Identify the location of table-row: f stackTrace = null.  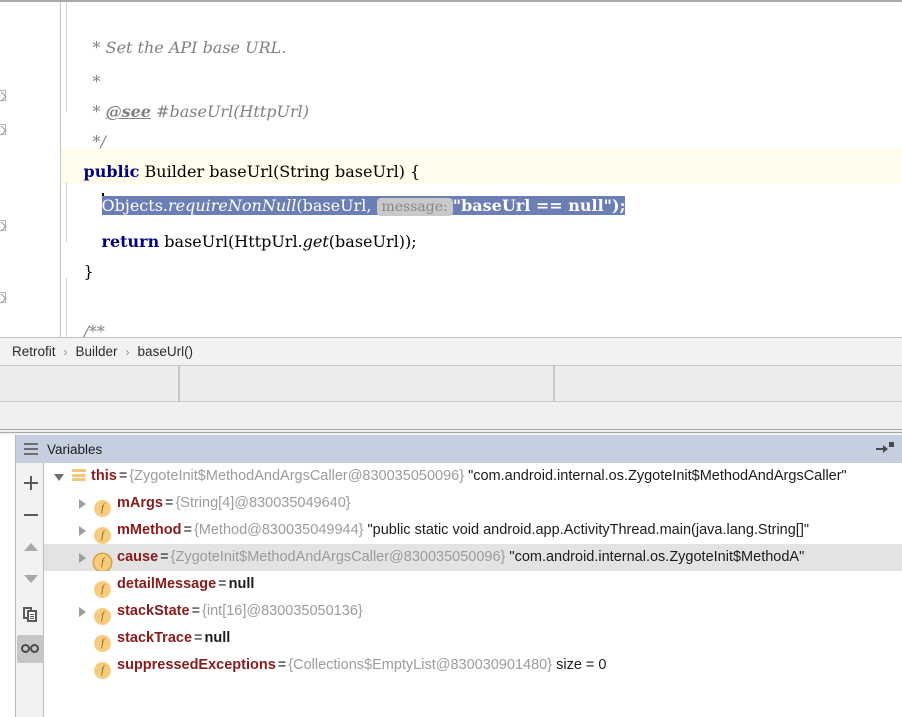
(473, 638).